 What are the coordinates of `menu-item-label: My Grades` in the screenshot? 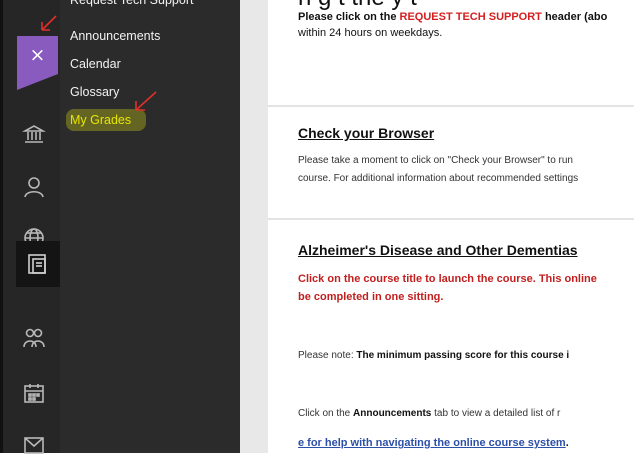 It's located at (101, 120).